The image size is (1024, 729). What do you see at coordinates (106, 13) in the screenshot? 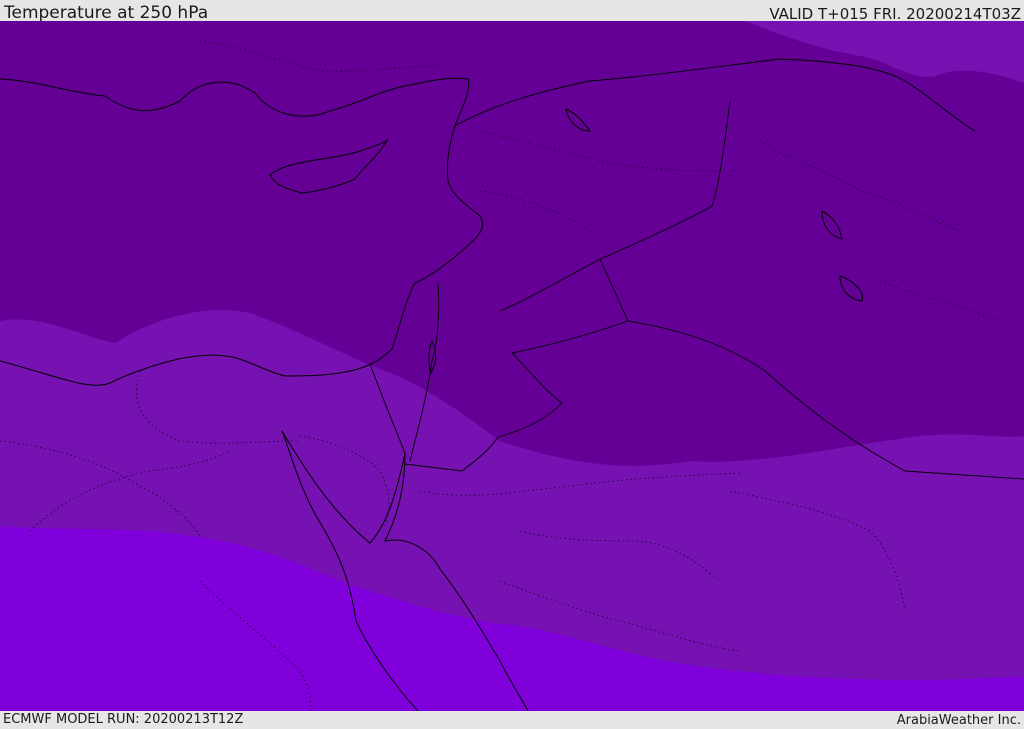
I see `map-title: Temperature at 250 hPa` at bounding box center [106, 13].